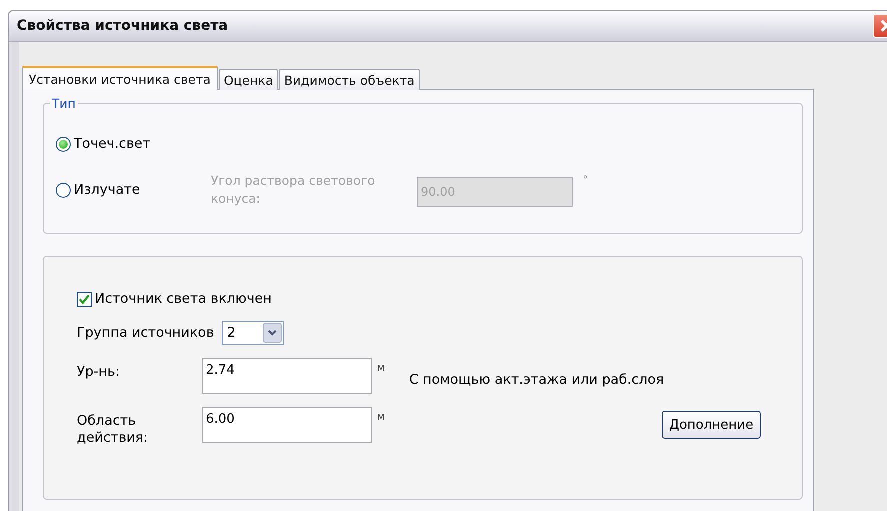 This screenshot has height=511, width=887. What do you see at coordinates (64, 103) in the screenshot?
I see `group-legend: Тип` at bounding box center [64, 103].